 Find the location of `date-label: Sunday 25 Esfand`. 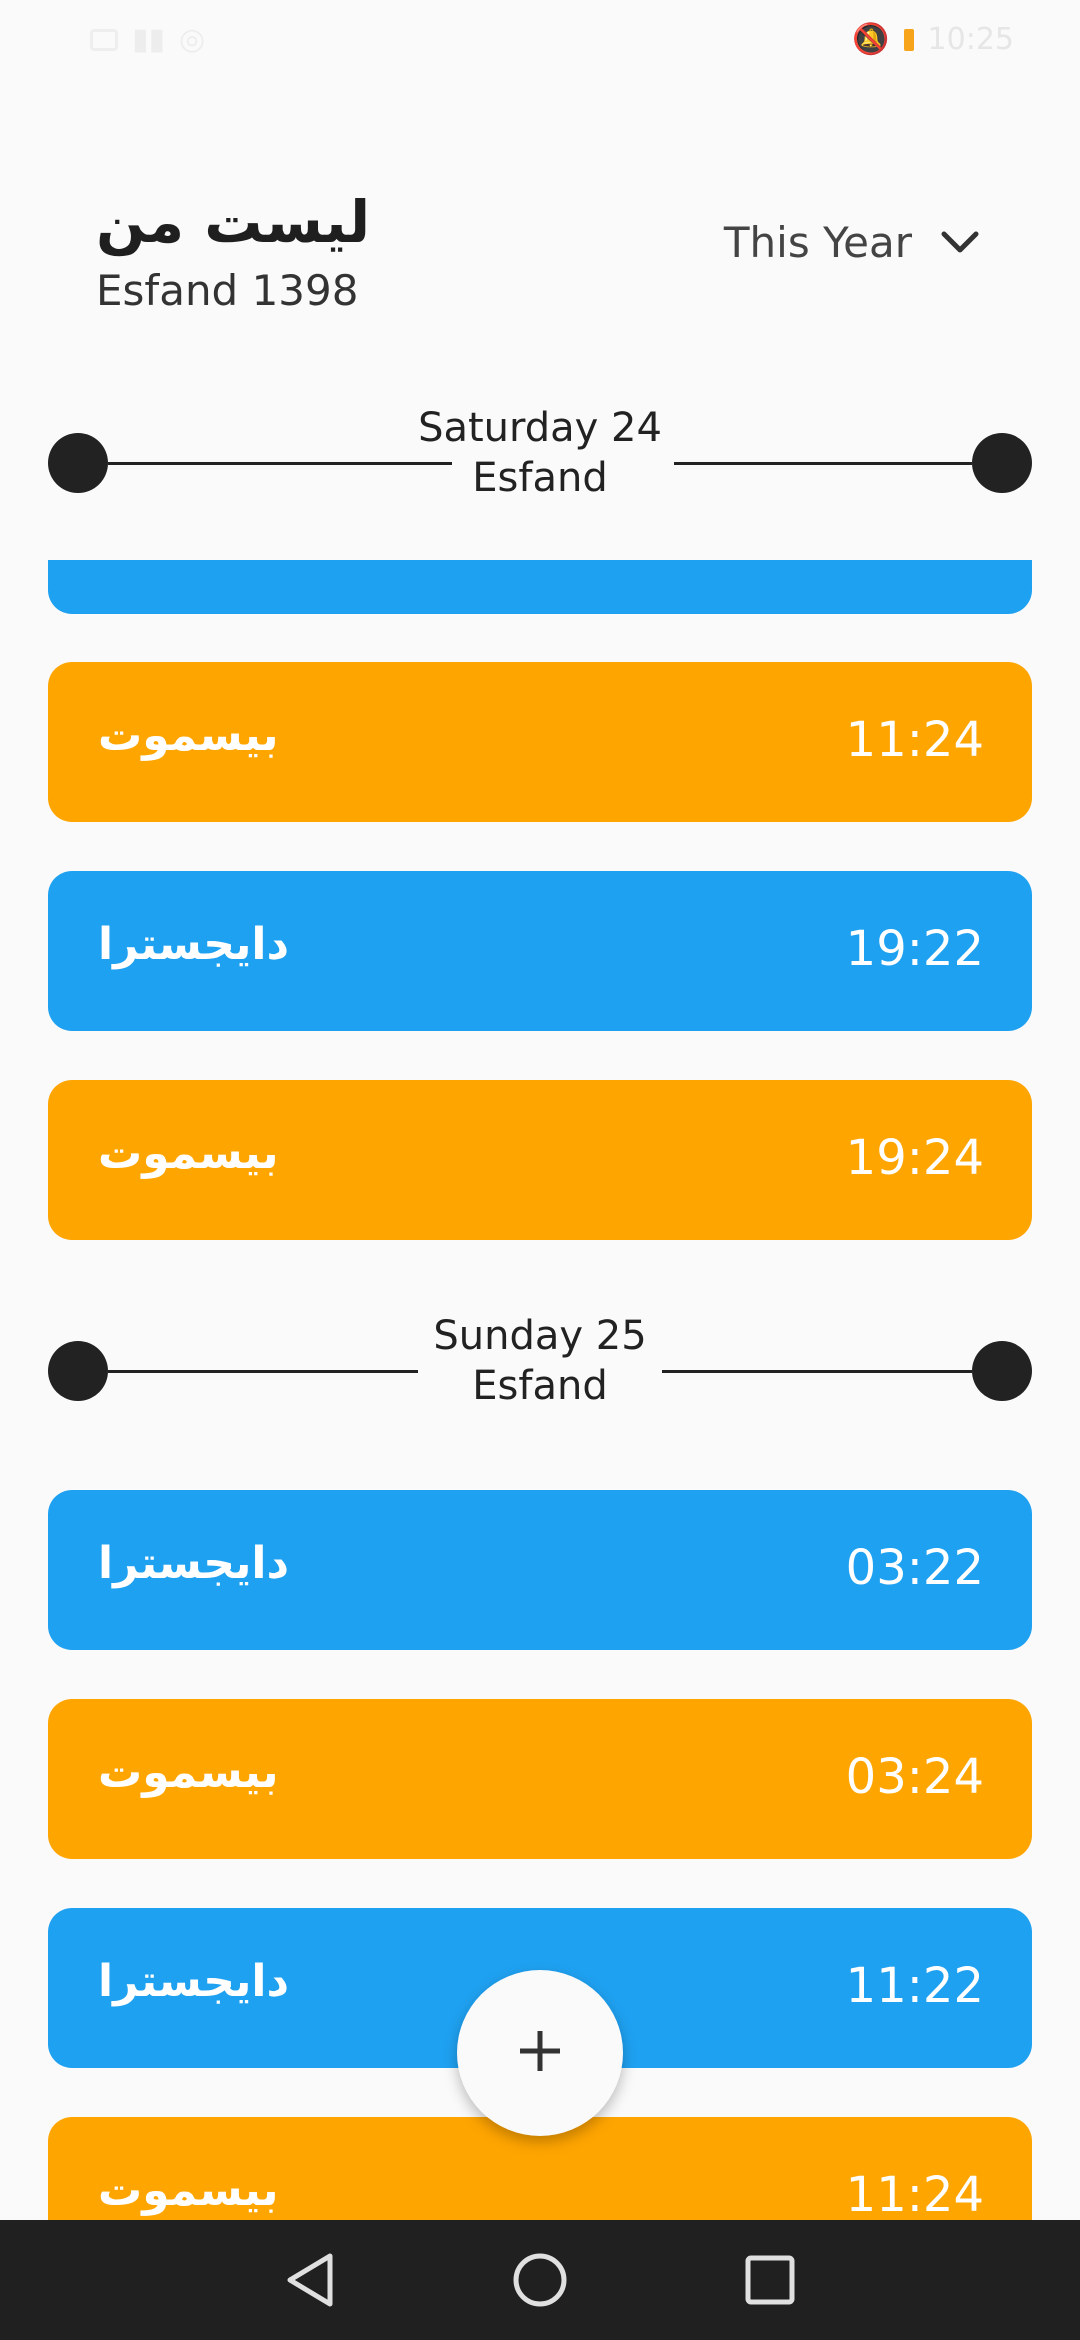

date-label: Sunday 25 Esfand is located at coordinates (540, 1361).